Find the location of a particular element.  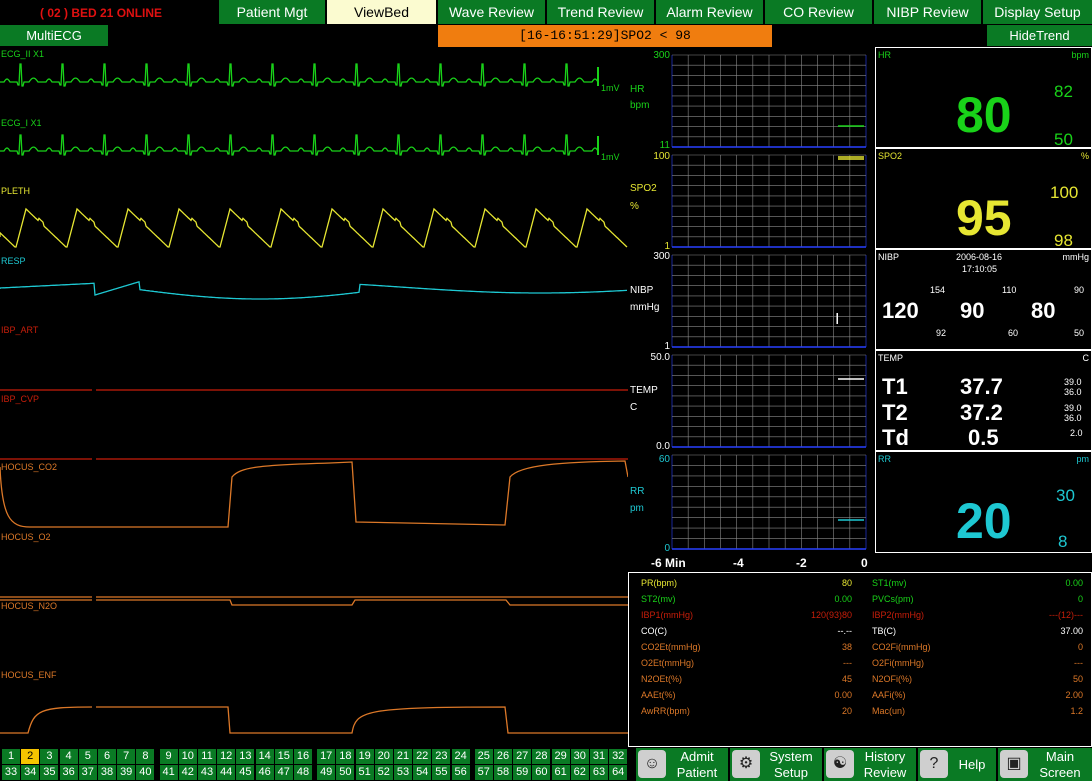

bed-button: 7 is located at coordinates (126, 756).